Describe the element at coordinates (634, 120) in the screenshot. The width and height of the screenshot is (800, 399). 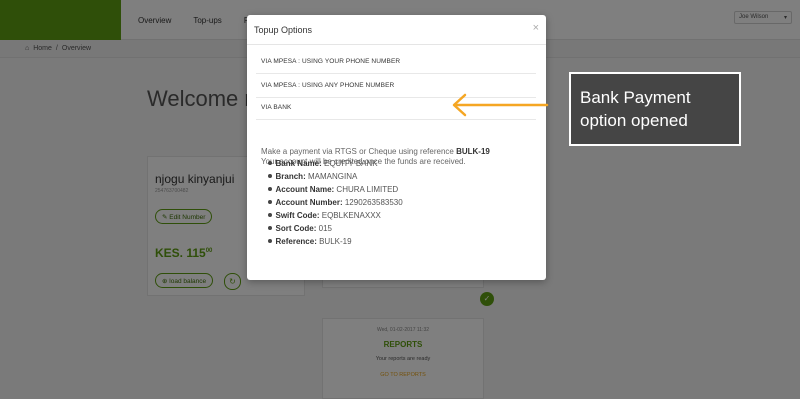
I see `callout-line-2: option opened` at that location.